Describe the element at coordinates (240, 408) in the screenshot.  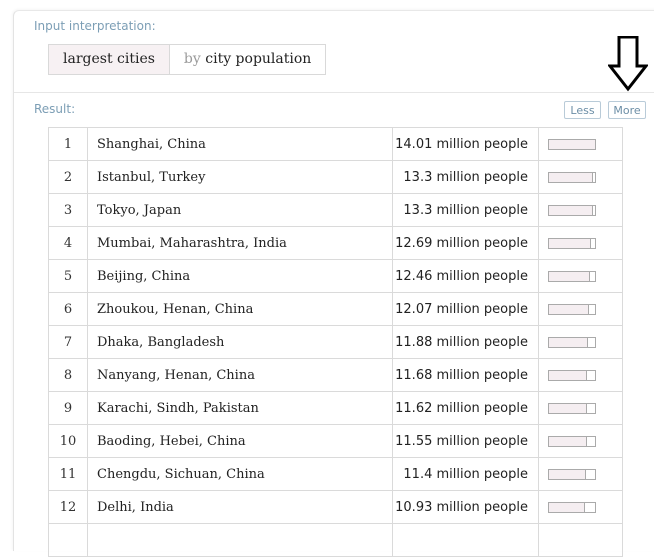
I see `city-cell: Karachi, Sindh, Pakistan` at that location.